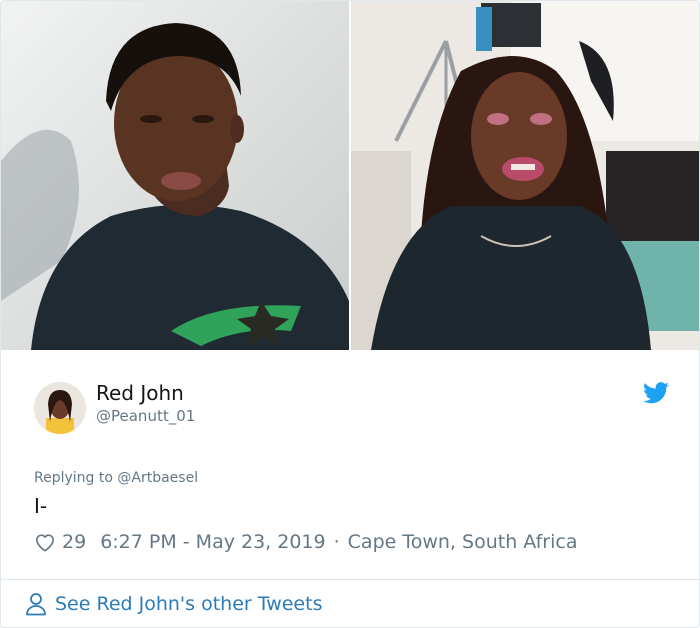 The height and width of the screenshot is (628, 700). I want to click on twitter-bird-icon, so click(656, 393).